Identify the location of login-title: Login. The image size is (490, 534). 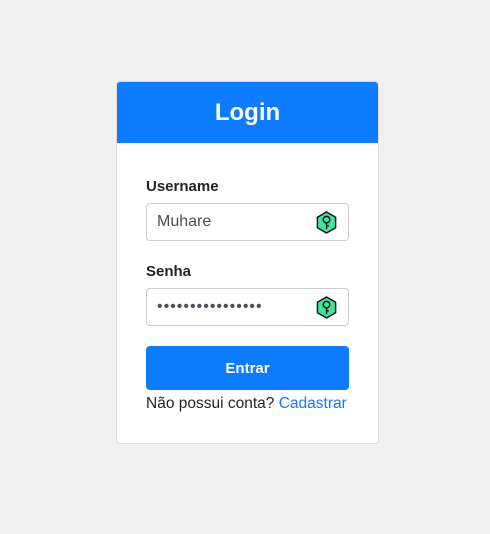
(247, 112).